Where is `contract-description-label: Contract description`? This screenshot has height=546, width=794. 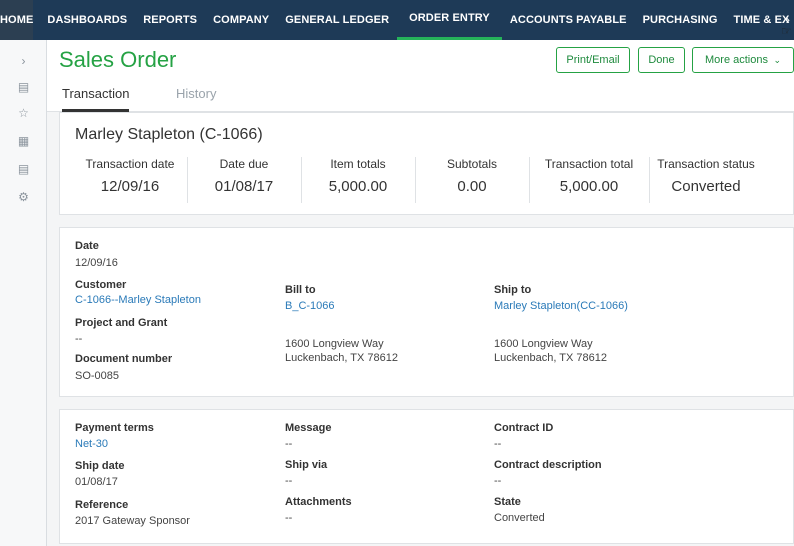 contract-description-label: Contract description is located at coordinates (548, 465).